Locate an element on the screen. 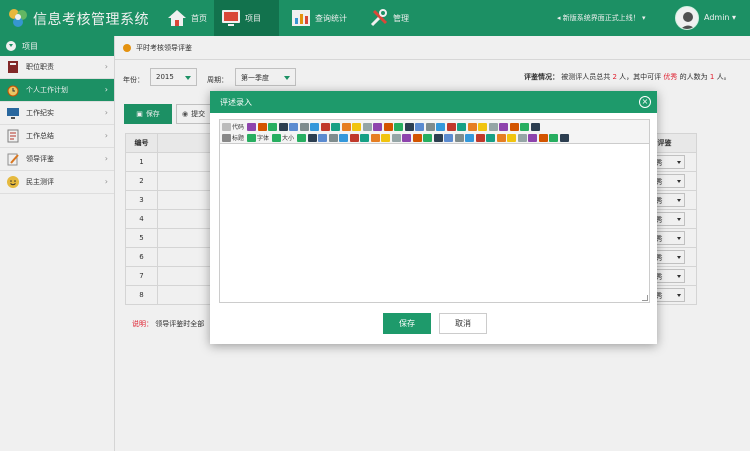  toolbar-row: 代码 is located at coordinates (434, 126).